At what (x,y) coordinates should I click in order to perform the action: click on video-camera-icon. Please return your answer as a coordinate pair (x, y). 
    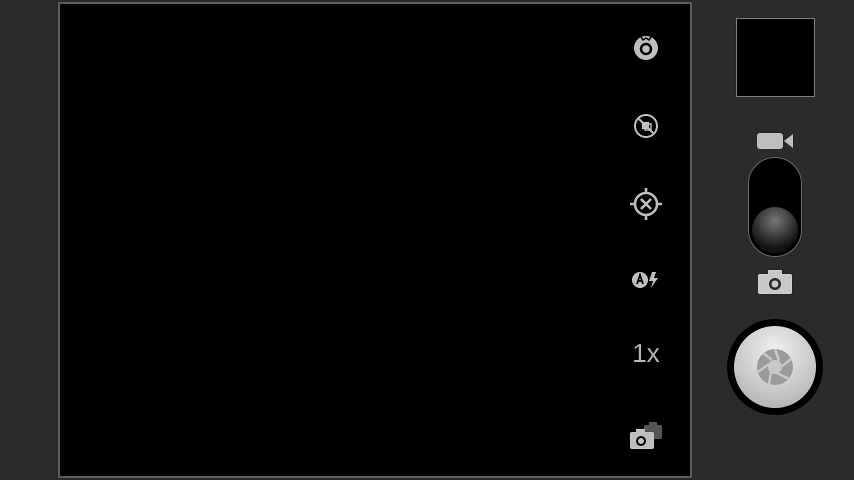
    Looking at the image, I should click on (775, 141).